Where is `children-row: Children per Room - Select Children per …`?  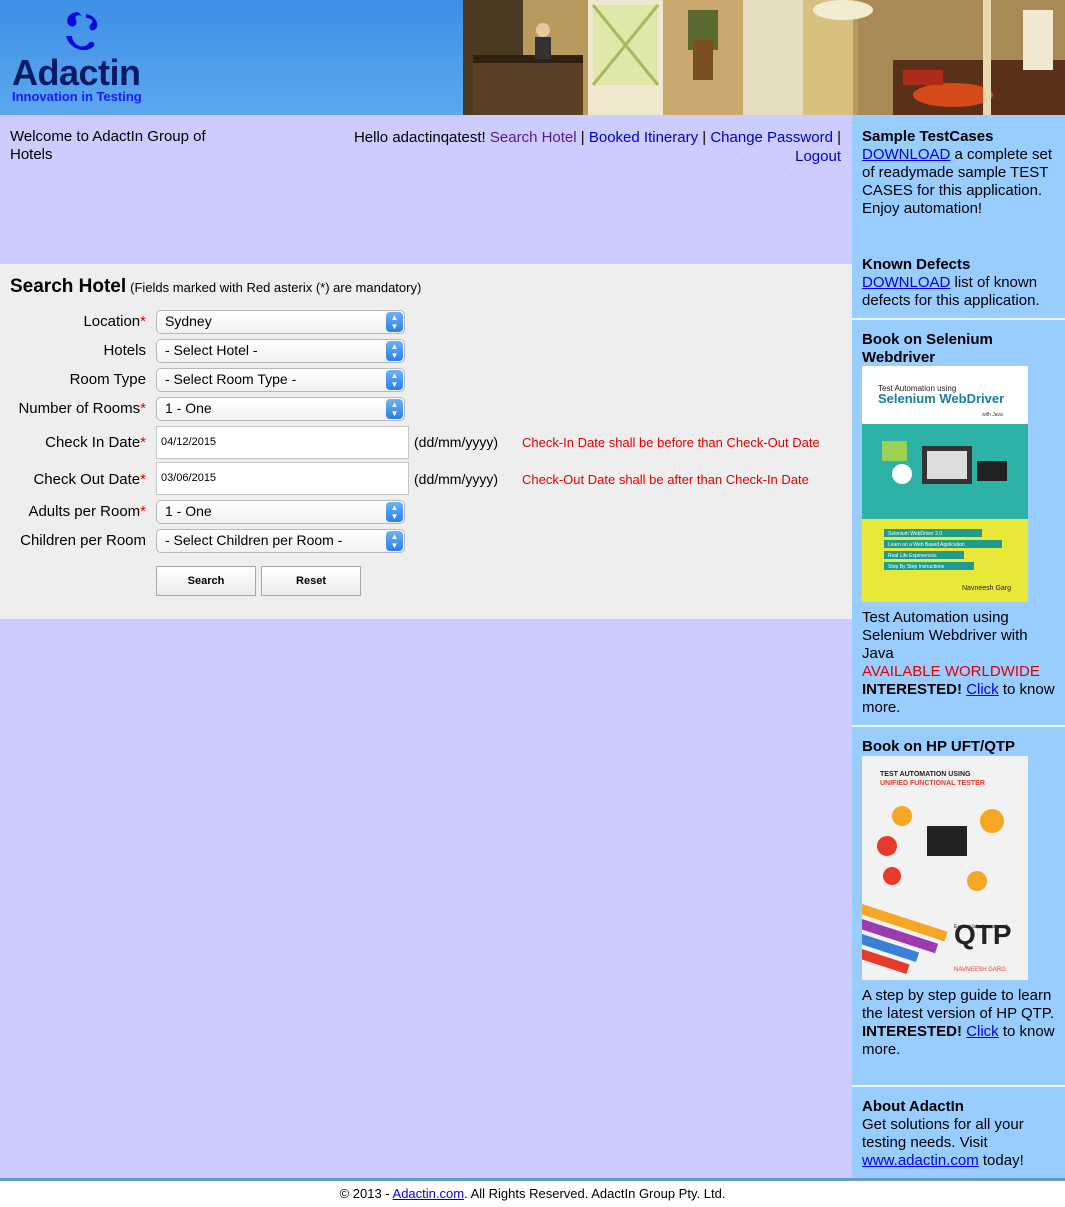
children-row: Children per Room - Select Children per … is located at coordinates (426, 541).